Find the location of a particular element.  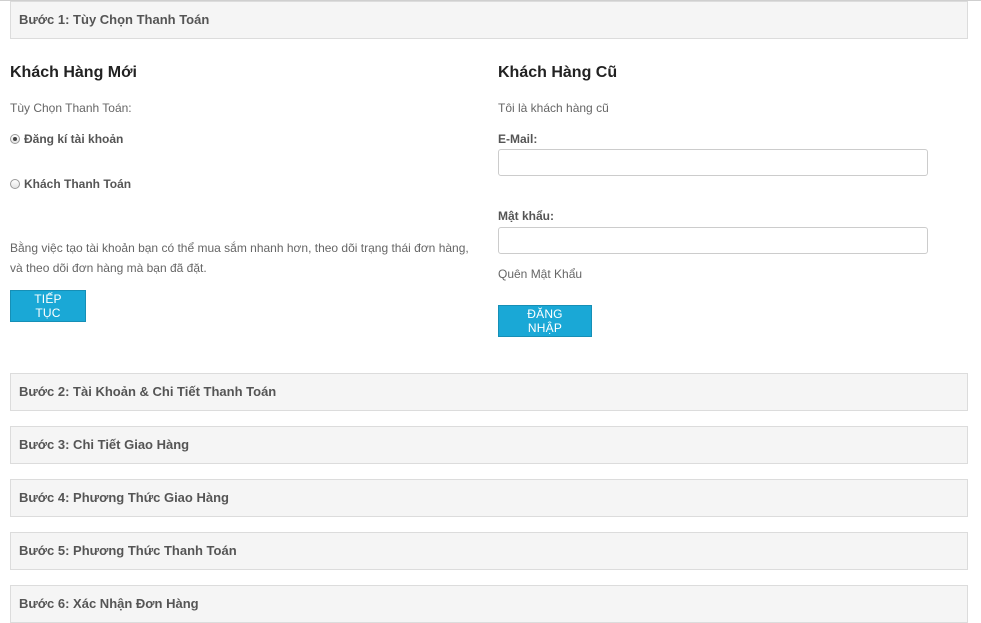

step-5-title: Bước 5: Phương Thức Thanh Toán is located at coordinates (128, 550).